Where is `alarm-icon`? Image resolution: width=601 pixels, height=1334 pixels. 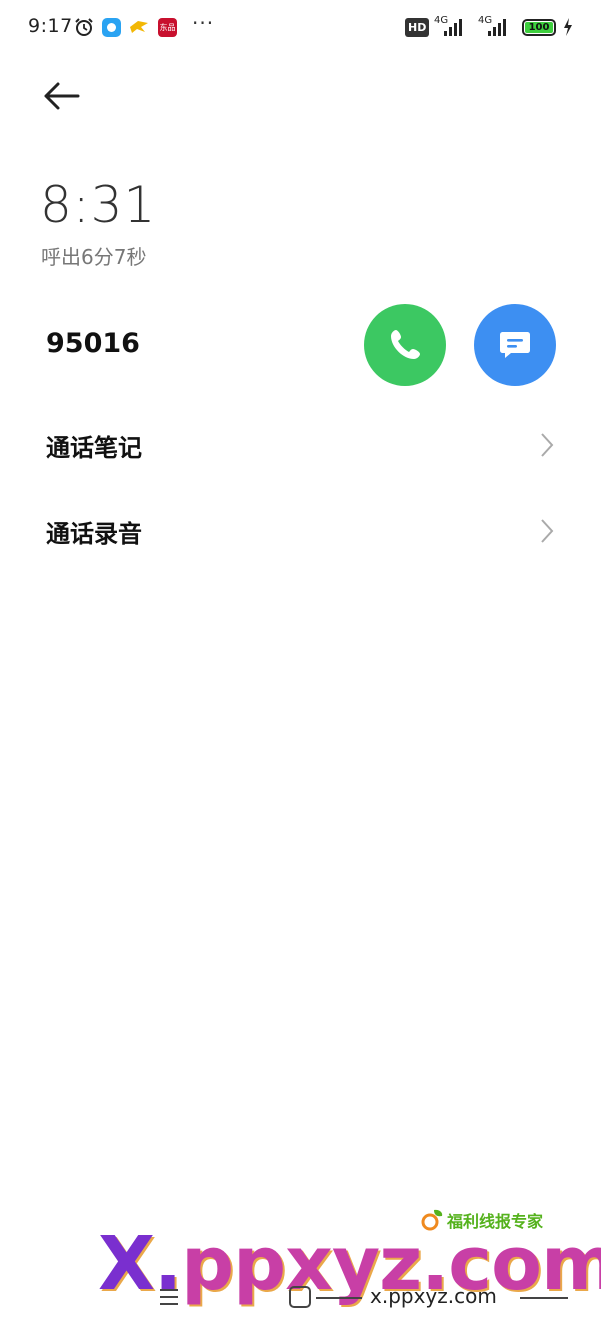
alarm-icon is located at coordinates (84, 27).